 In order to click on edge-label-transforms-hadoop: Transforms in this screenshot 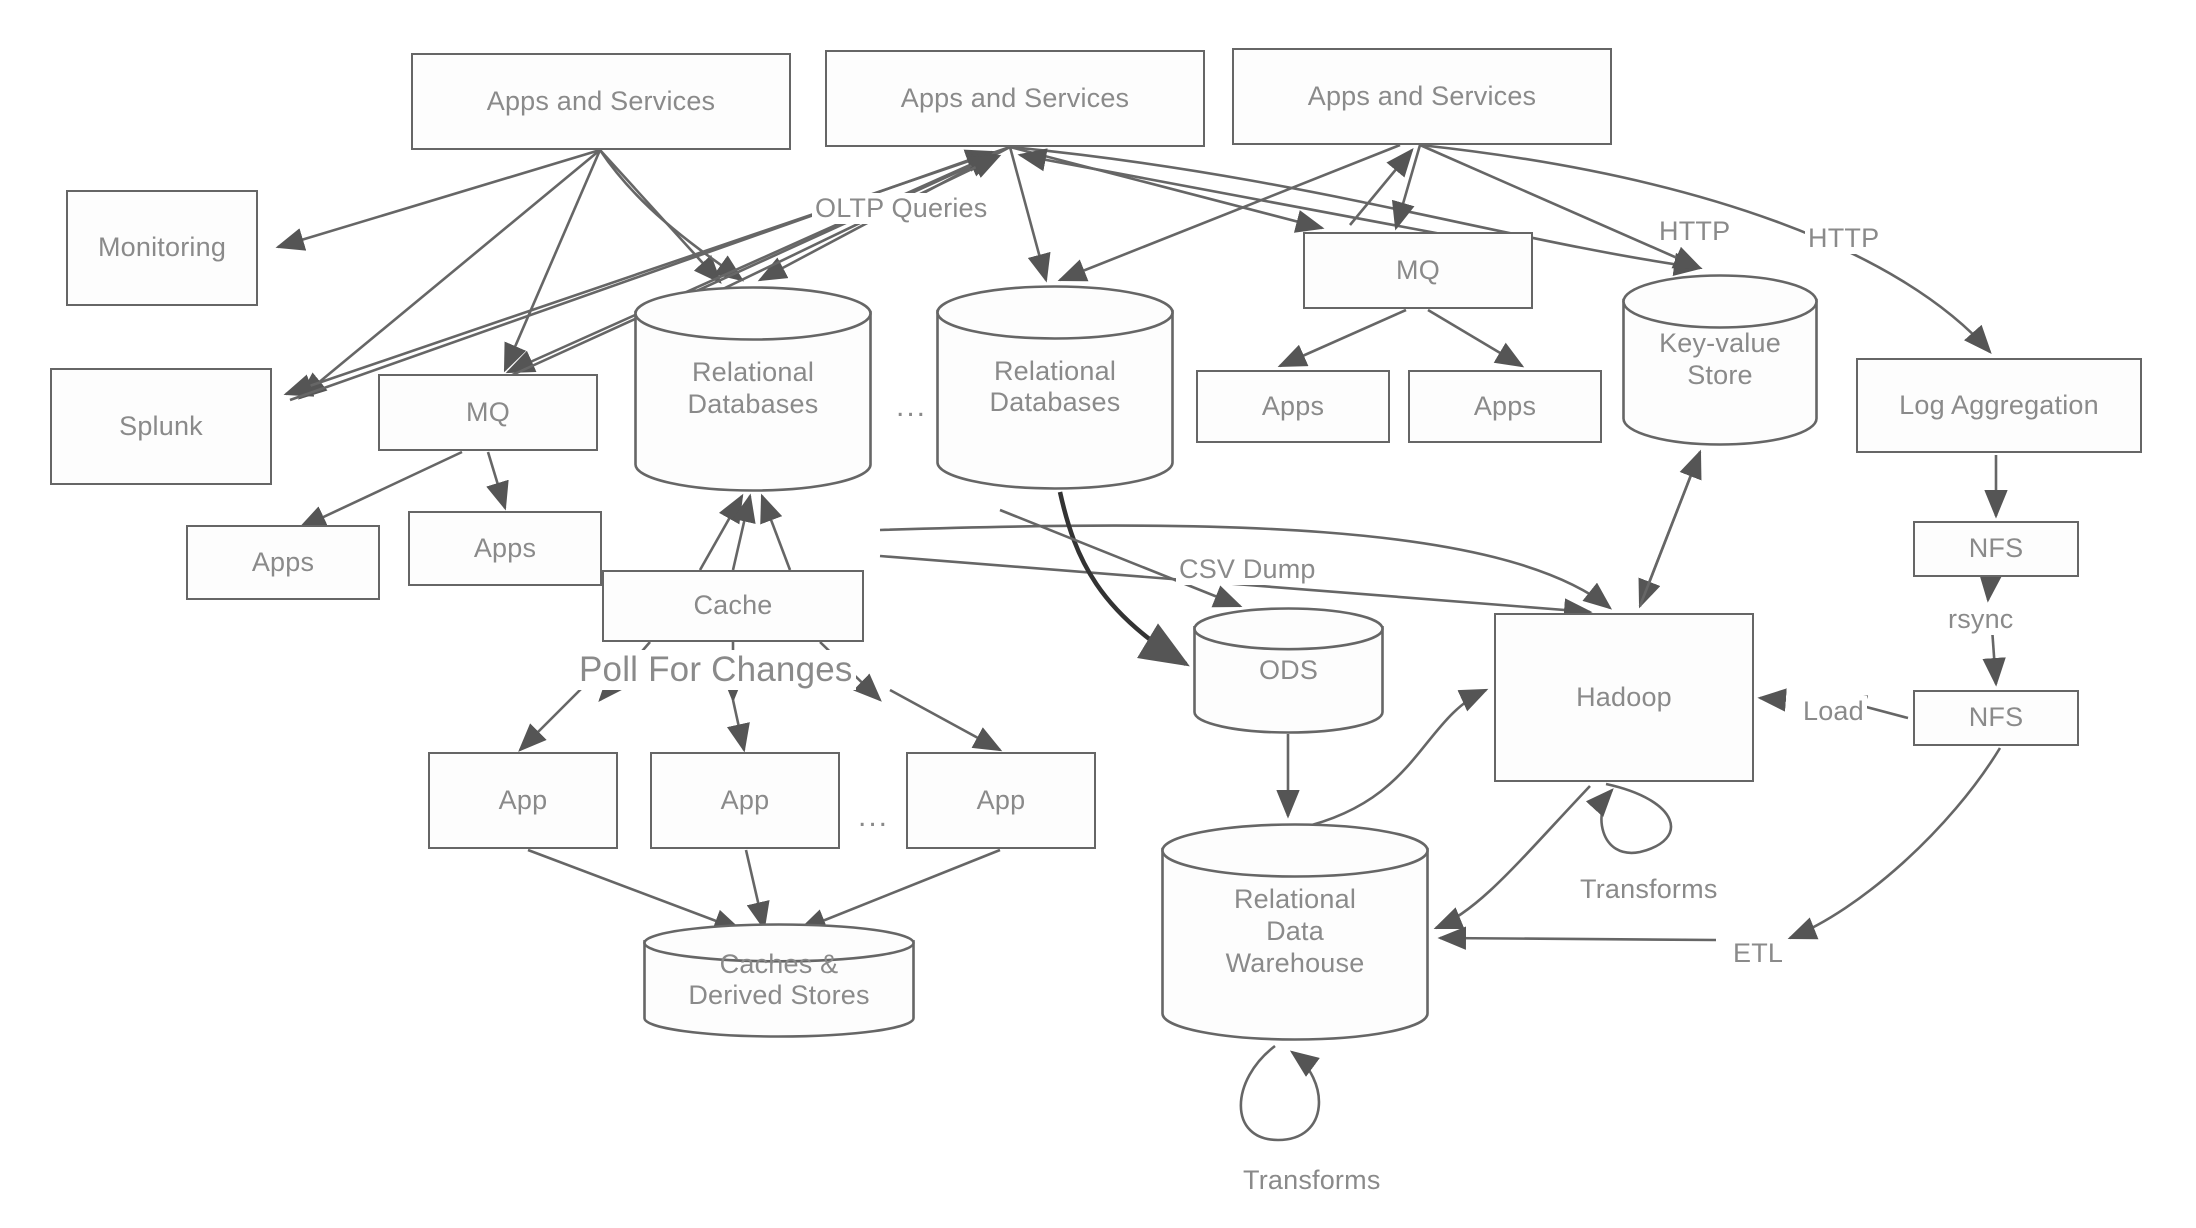, I will do `click(1649, 889)`.